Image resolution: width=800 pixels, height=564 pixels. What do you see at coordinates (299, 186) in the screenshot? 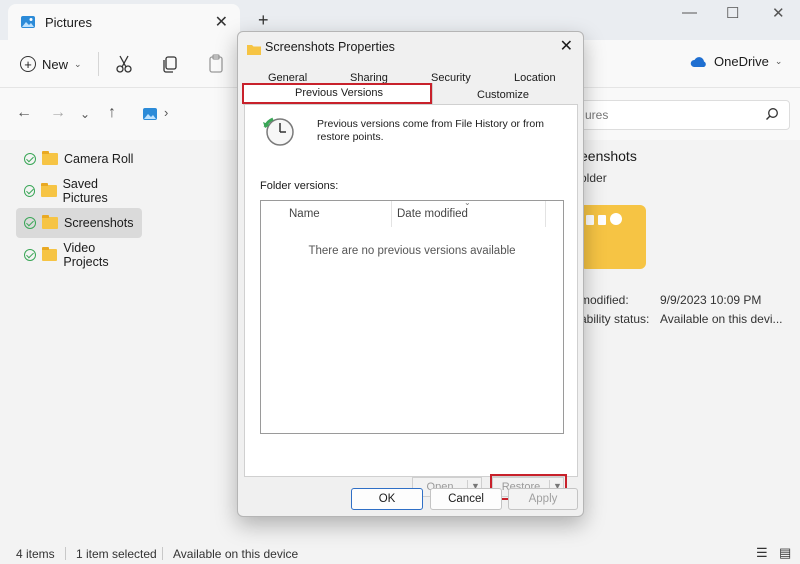
I see `folder-versions-label: Folder versions:` at bounding box center [299, 186].